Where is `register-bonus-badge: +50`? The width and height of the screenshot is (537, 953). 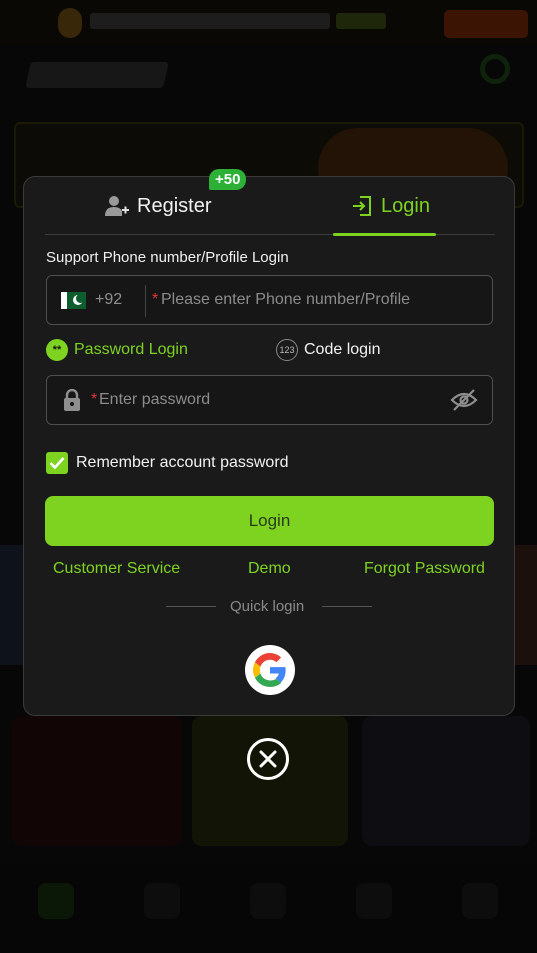
register-bonus-badge: +50 is located at coordinates (228, 179).